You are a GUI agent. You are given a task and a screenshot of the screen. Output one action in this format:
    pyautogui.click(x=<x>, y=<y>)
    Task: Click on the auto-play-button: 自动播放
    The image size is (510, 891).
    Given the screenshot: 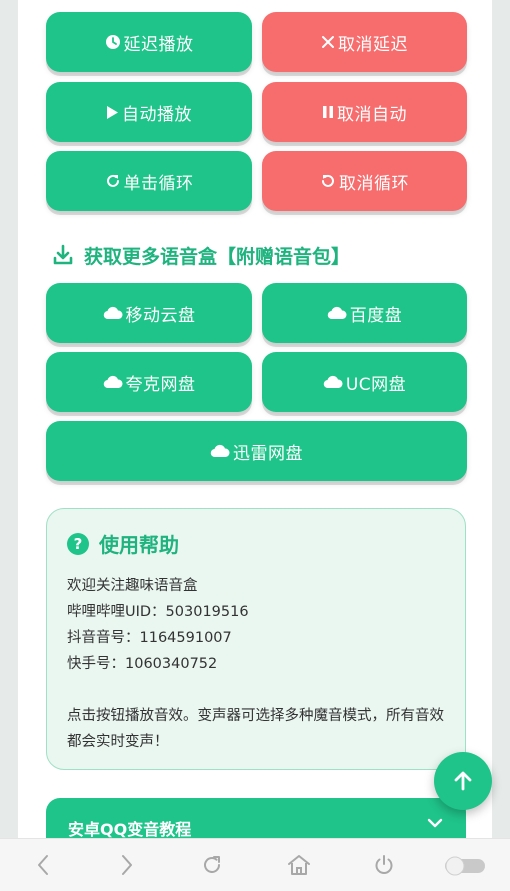 What is the action you would take?
    pyautogui.click(x=149, y=112)
    